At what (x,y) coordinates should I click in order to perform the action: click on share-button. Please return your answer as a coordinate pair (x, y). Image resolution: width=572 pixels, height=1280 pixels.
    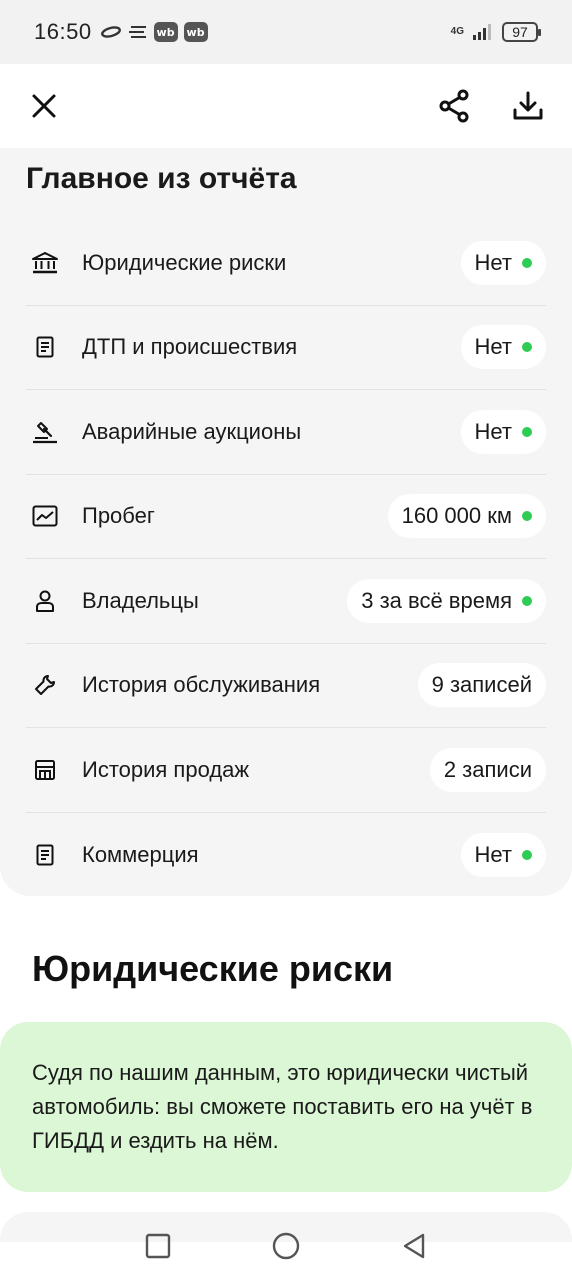
    Looking at the image, I should click on (454, 106).